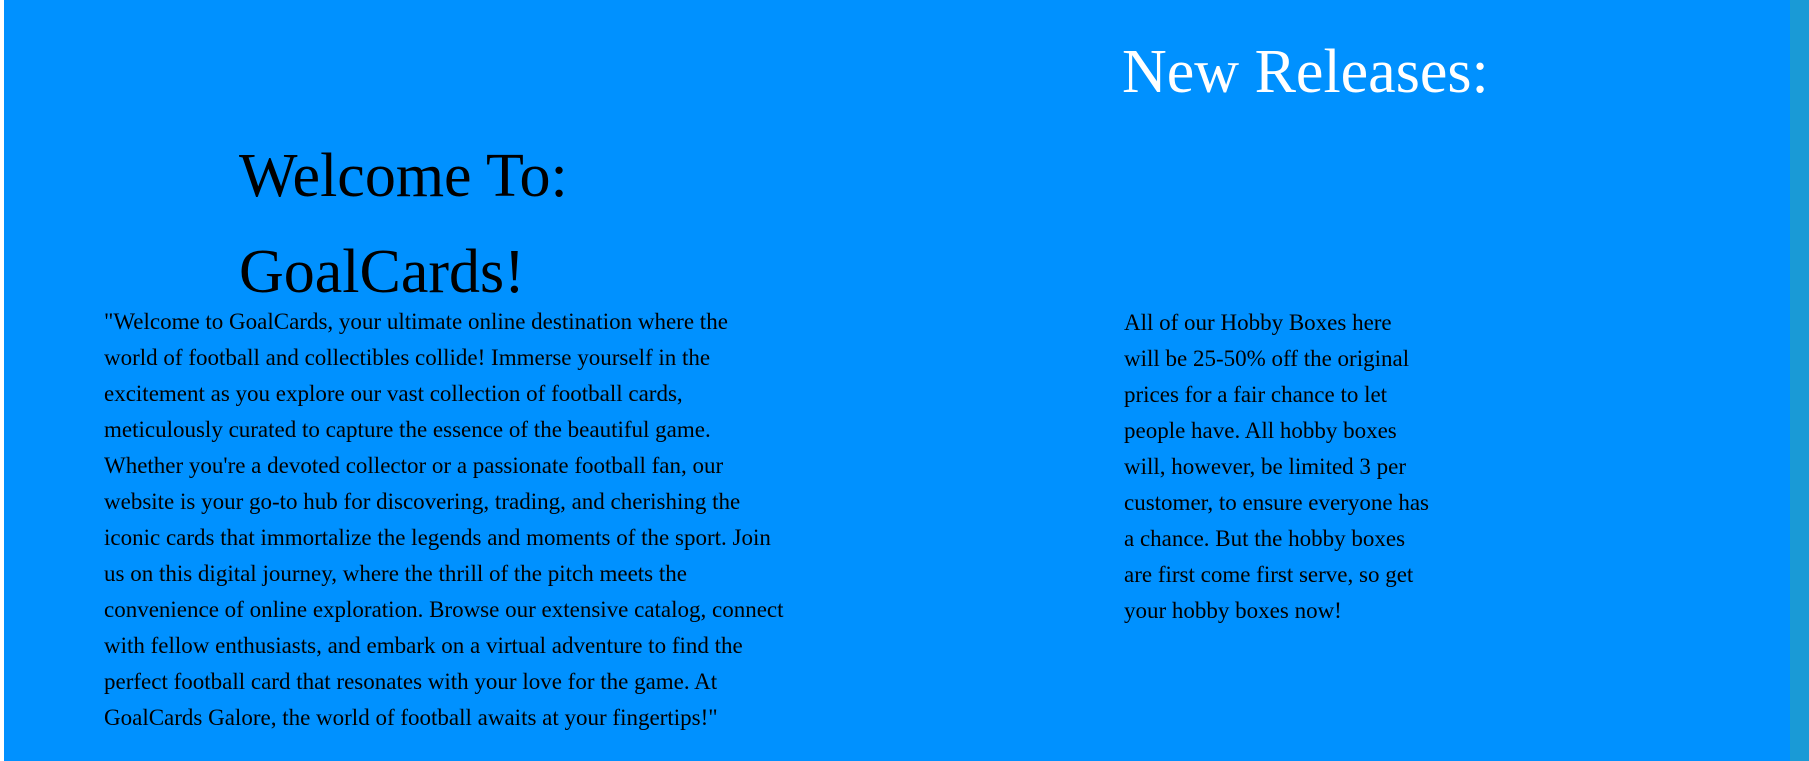  I want to click on welcome-heading-line1: Welcome To:, so click(403, 176).